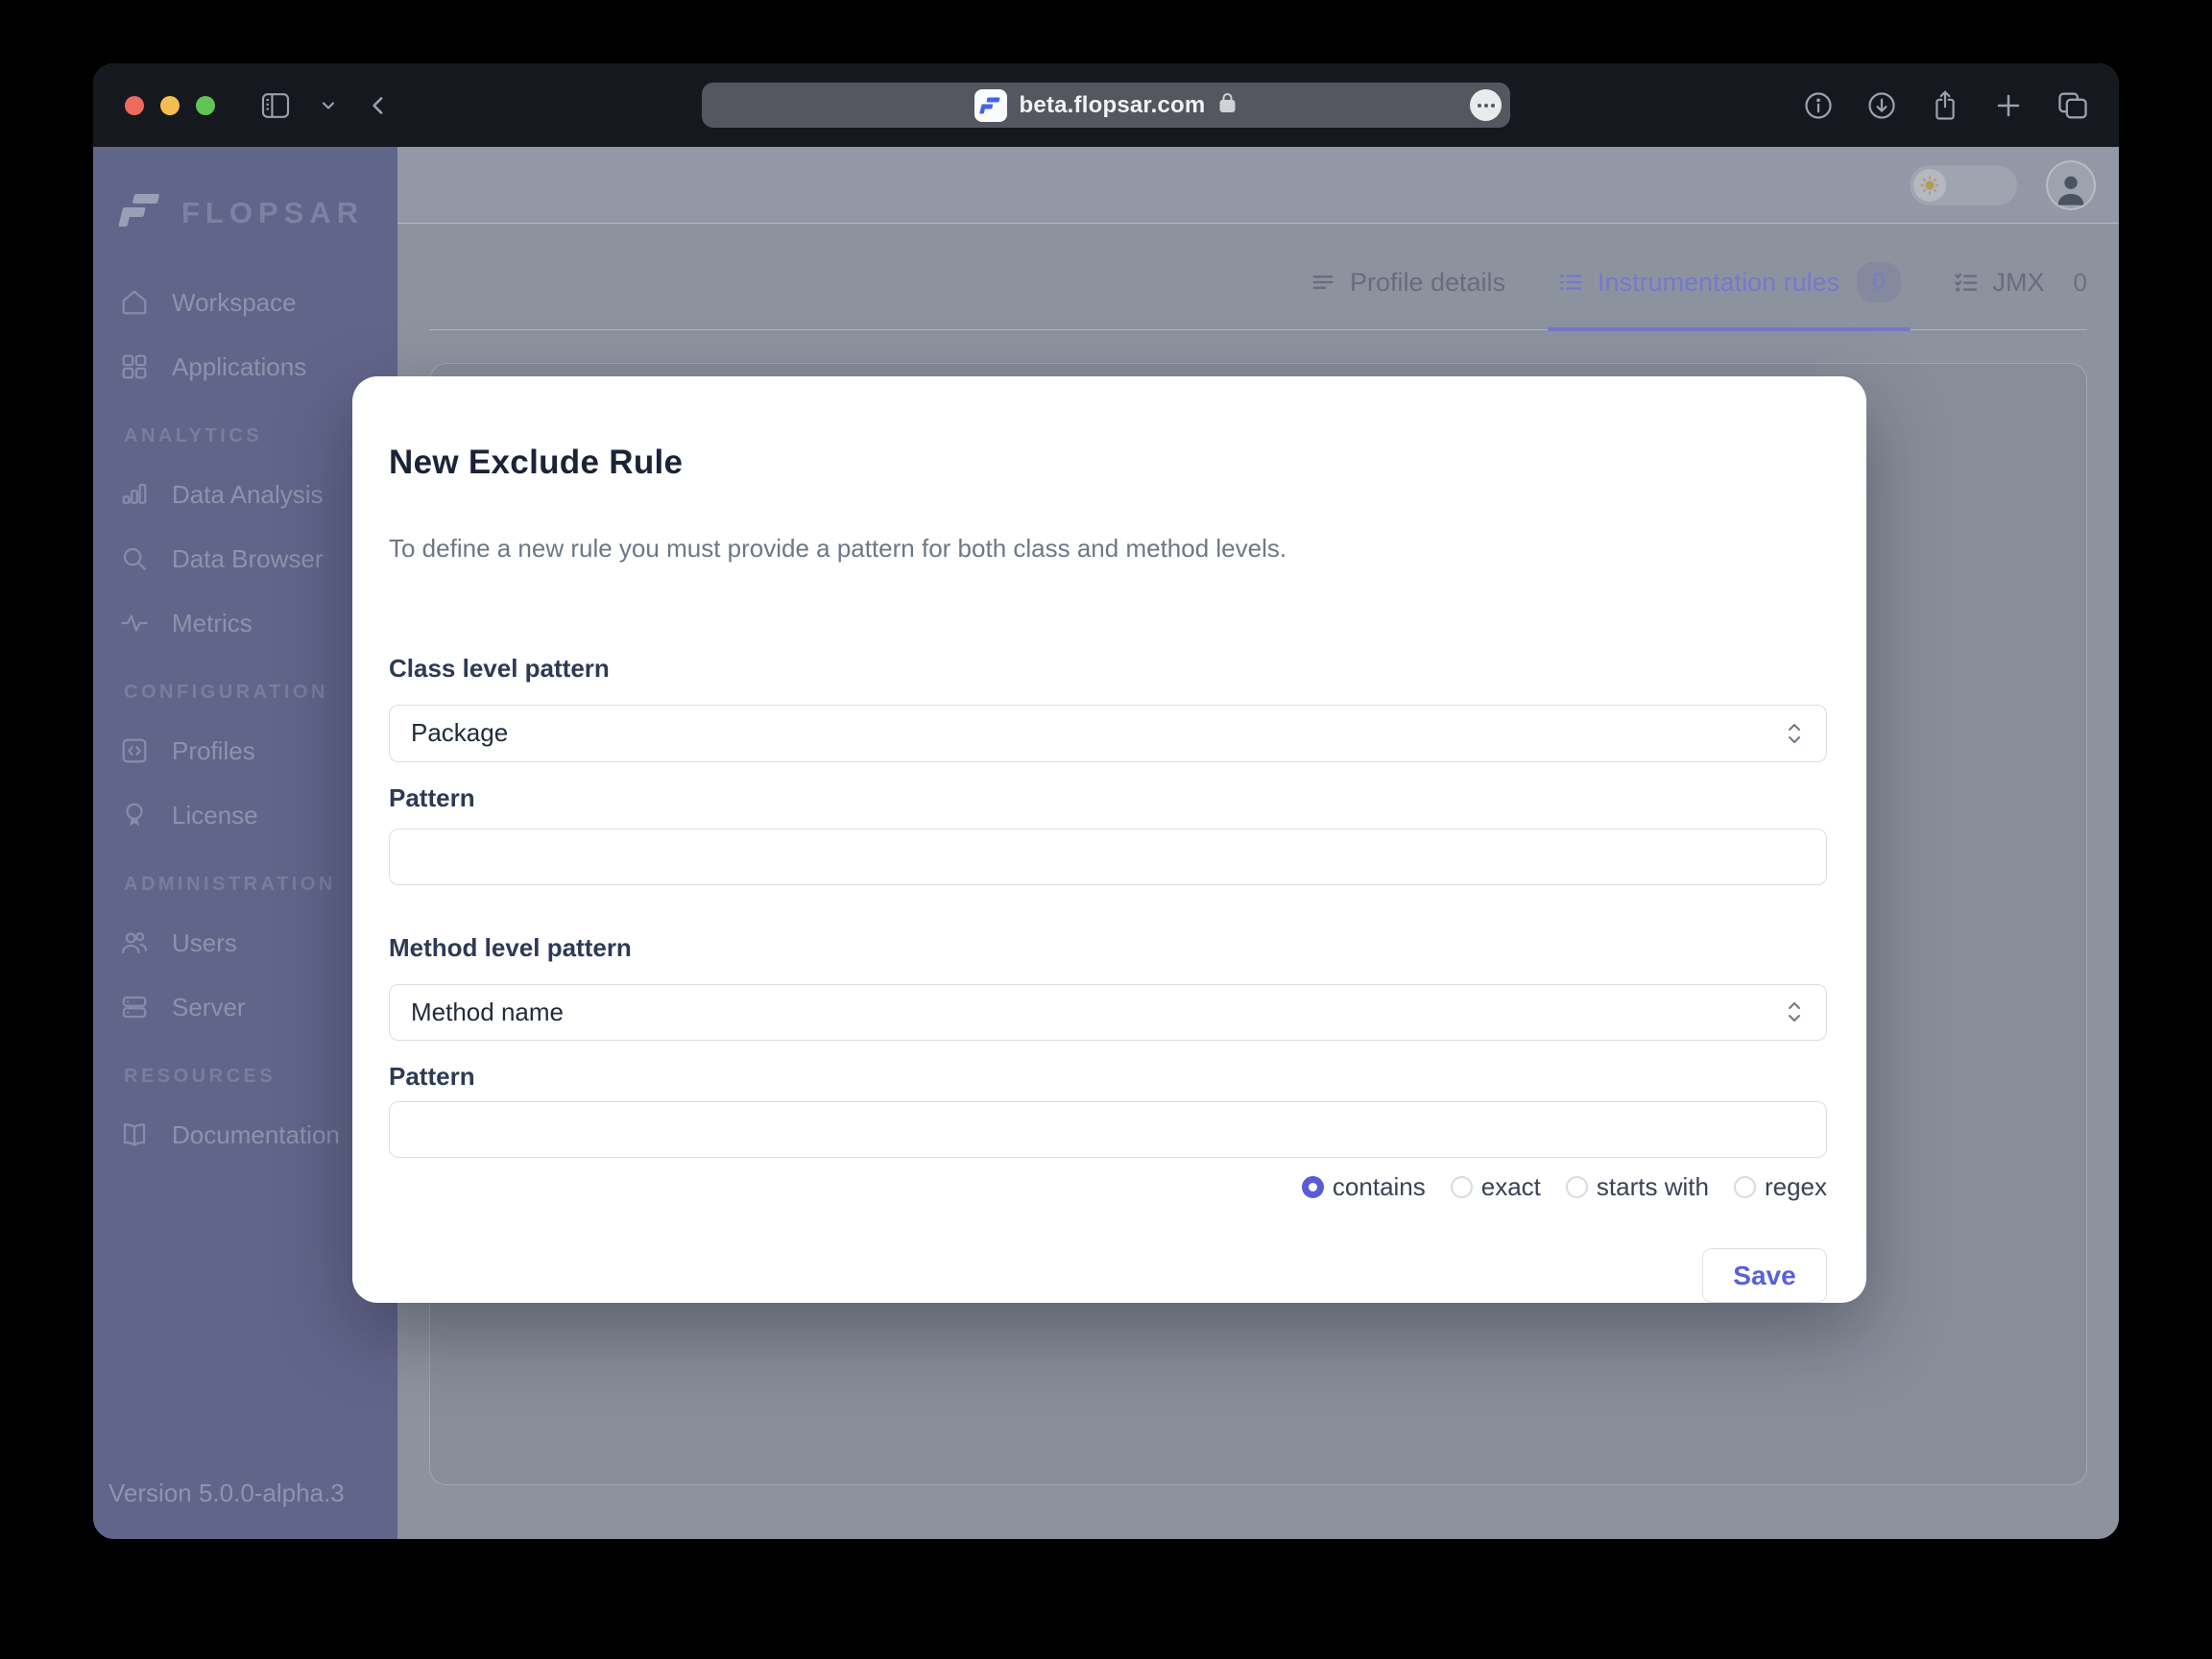 The height and width of the screenshot is (1659, 2212). I want to click on grid-icon, so click(134, 366).